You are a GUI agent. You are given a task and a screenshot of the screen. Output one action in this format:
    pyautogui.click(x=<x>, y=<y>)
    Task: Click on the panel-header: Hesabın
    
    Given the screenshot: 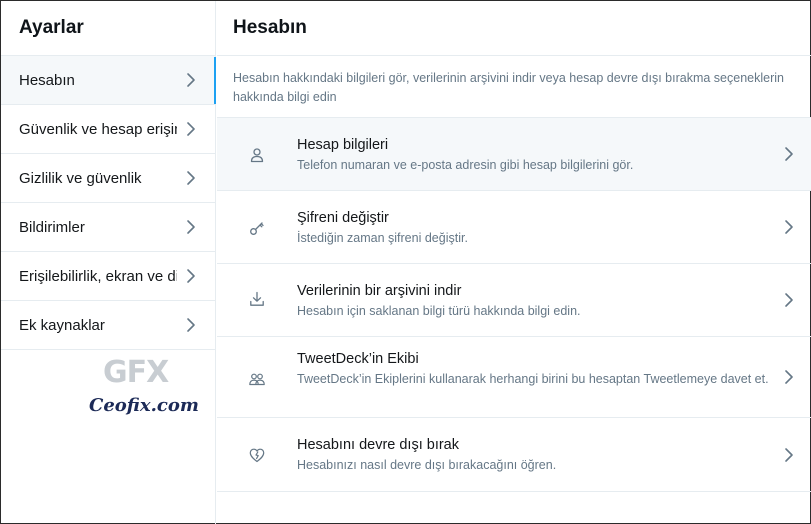 What is the action you would take?
    pyautogui.click(x=514, y=28)
    